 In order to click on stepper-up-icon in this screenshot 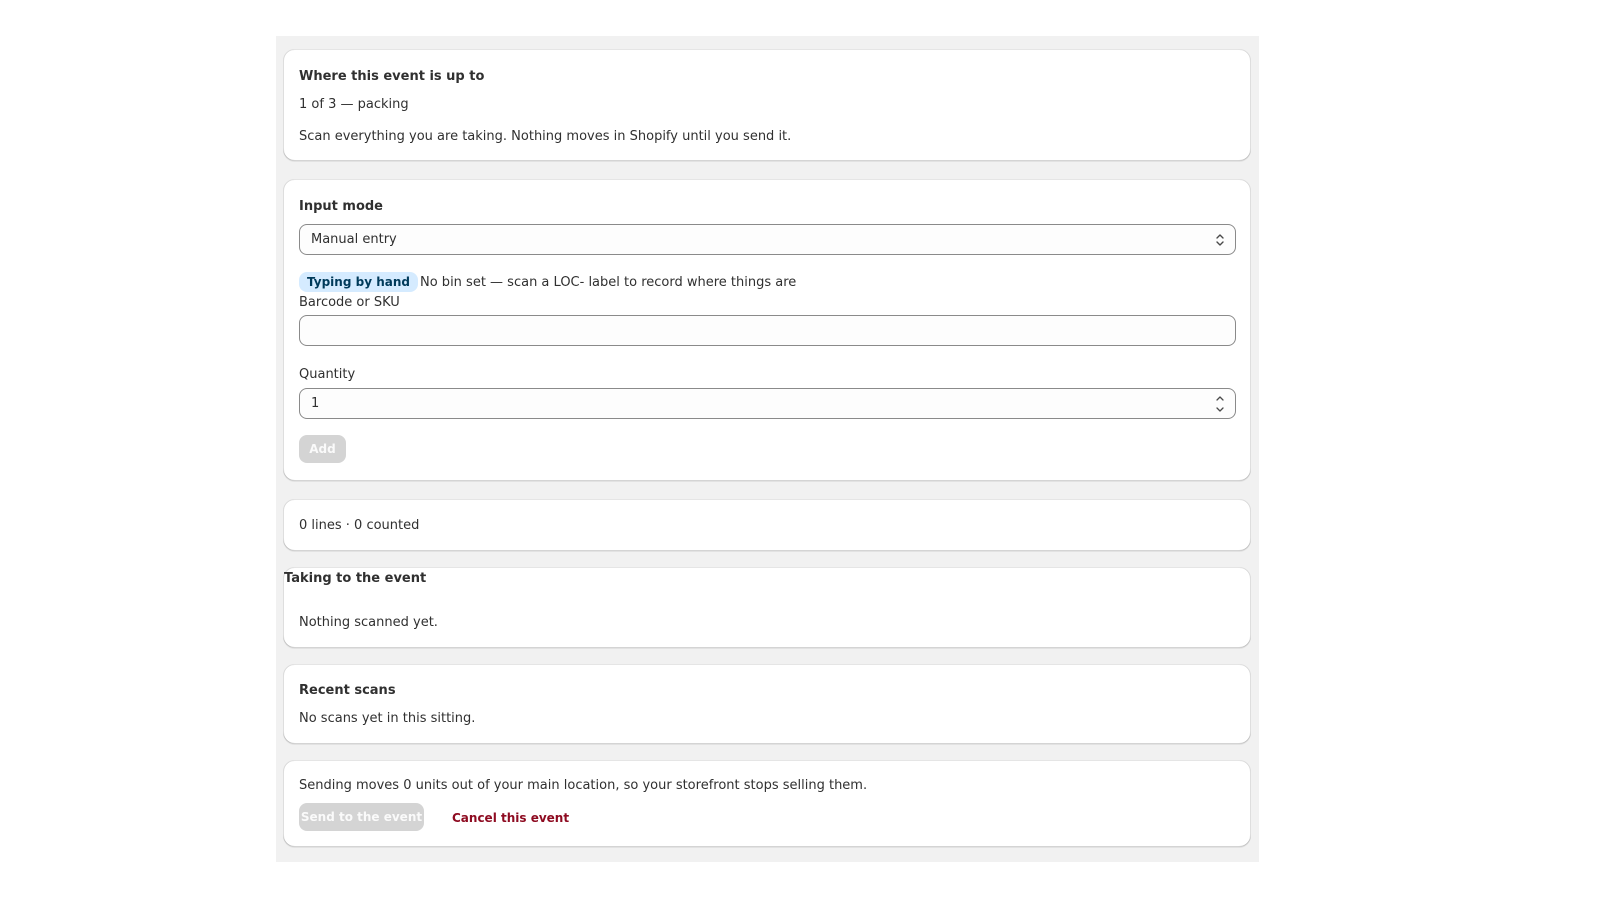, I will do `click(1220, 398)`.